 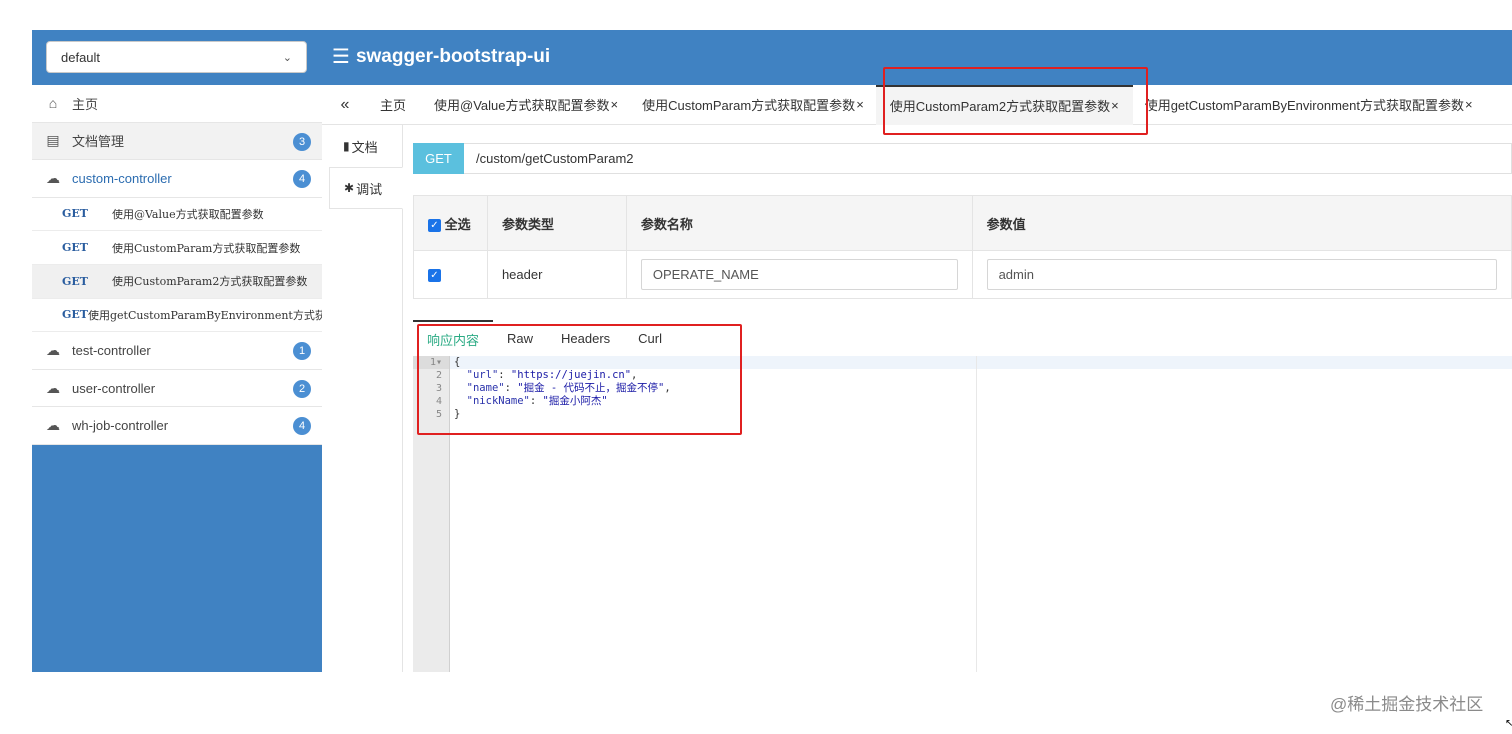 What do you see at coordinates (53, 140) in the screenshot?
I see `document-settings-icon: ▤` at bounding box center [53, 140].